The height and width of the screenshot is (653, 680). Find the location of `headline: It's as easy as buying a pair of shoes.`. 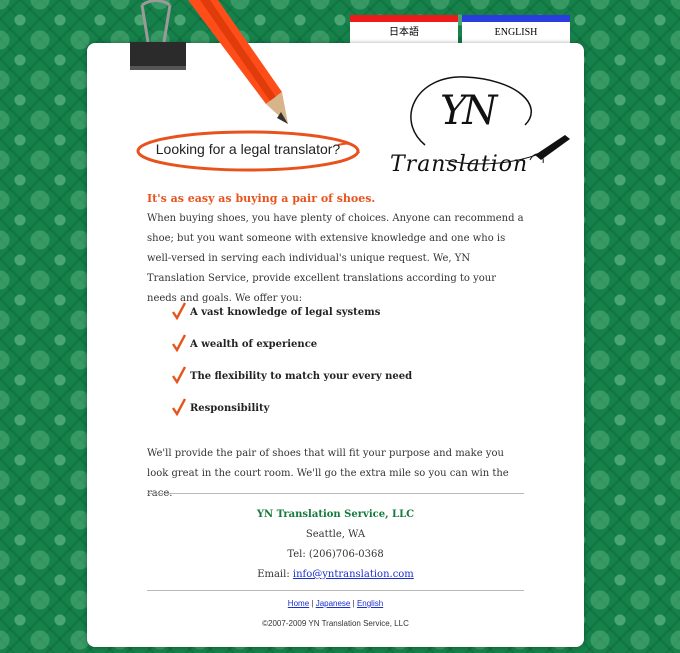

headline: It's as easy as buying a pair of shoes. is located at coordinates (261, 198).